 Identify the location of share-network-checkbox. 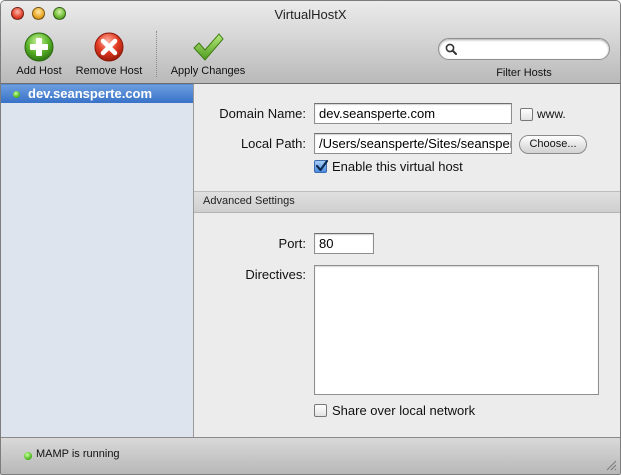
(320, 410).